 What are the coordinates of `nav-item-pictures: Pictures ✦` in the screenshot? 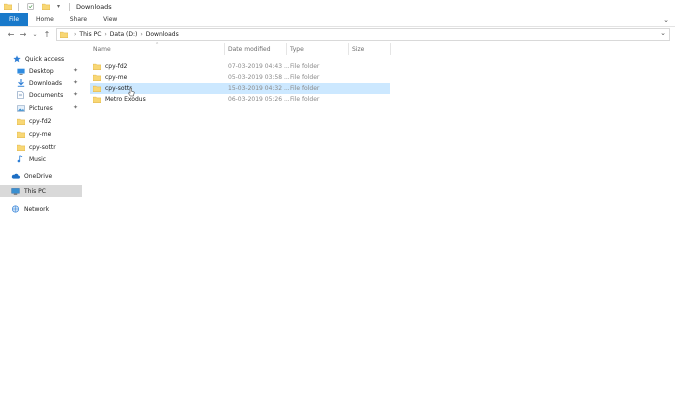 It's located at (41, 108).